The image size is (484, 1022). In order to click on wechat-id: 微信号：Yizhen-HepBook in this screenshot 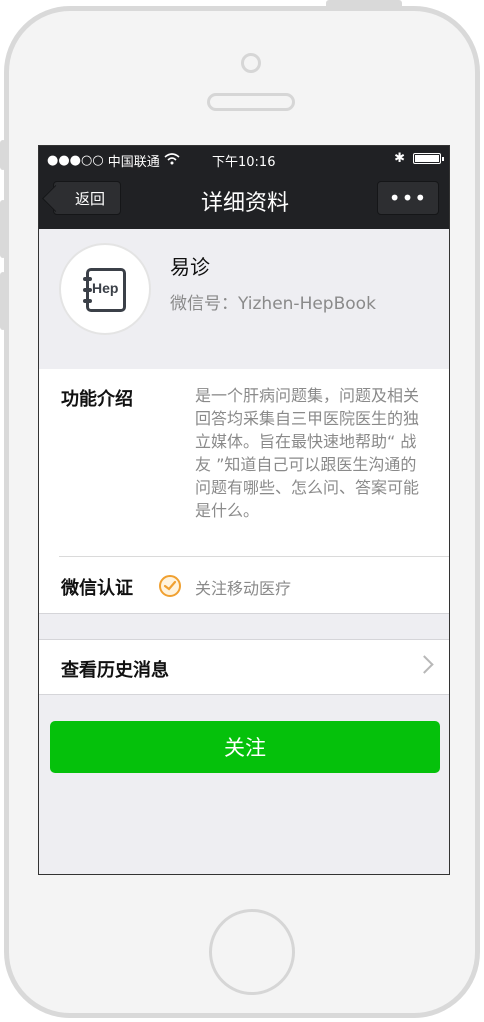, I will do `click(273, 304)`.